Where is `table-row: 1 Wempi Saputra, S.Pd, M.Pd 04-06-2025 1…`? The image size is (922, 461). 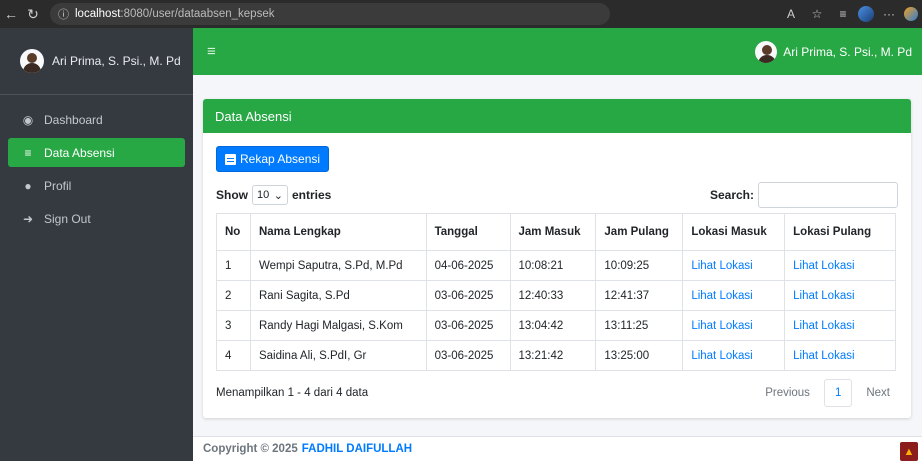 table-row: 1 Wempi Saputra, S.Pd, M.Pd 04-06-2025 1… is located at coordinates (556, 265).